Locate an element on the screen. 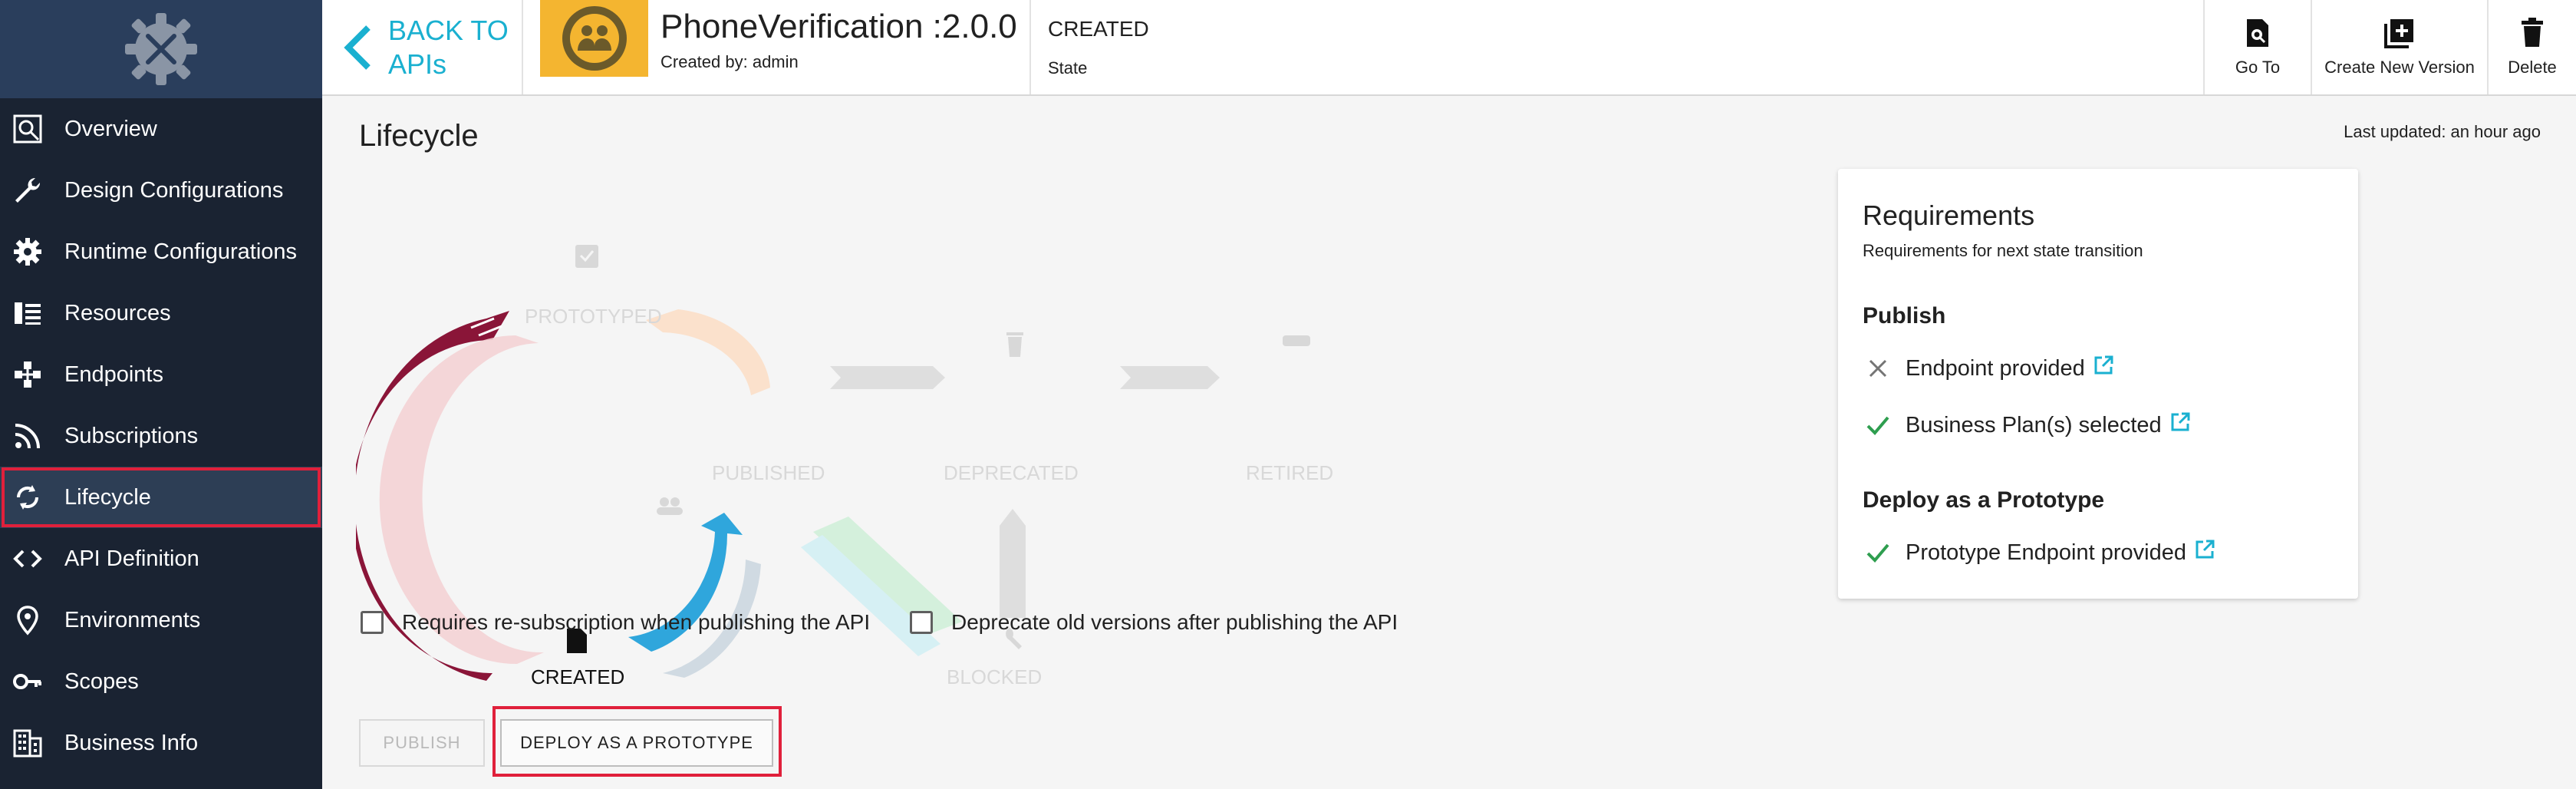 Image resolution: width=2576 pixels, height=789 pixels. sidebar-item-runtime-configurations: Runtime Configurations is located at coordinates (161, 252).